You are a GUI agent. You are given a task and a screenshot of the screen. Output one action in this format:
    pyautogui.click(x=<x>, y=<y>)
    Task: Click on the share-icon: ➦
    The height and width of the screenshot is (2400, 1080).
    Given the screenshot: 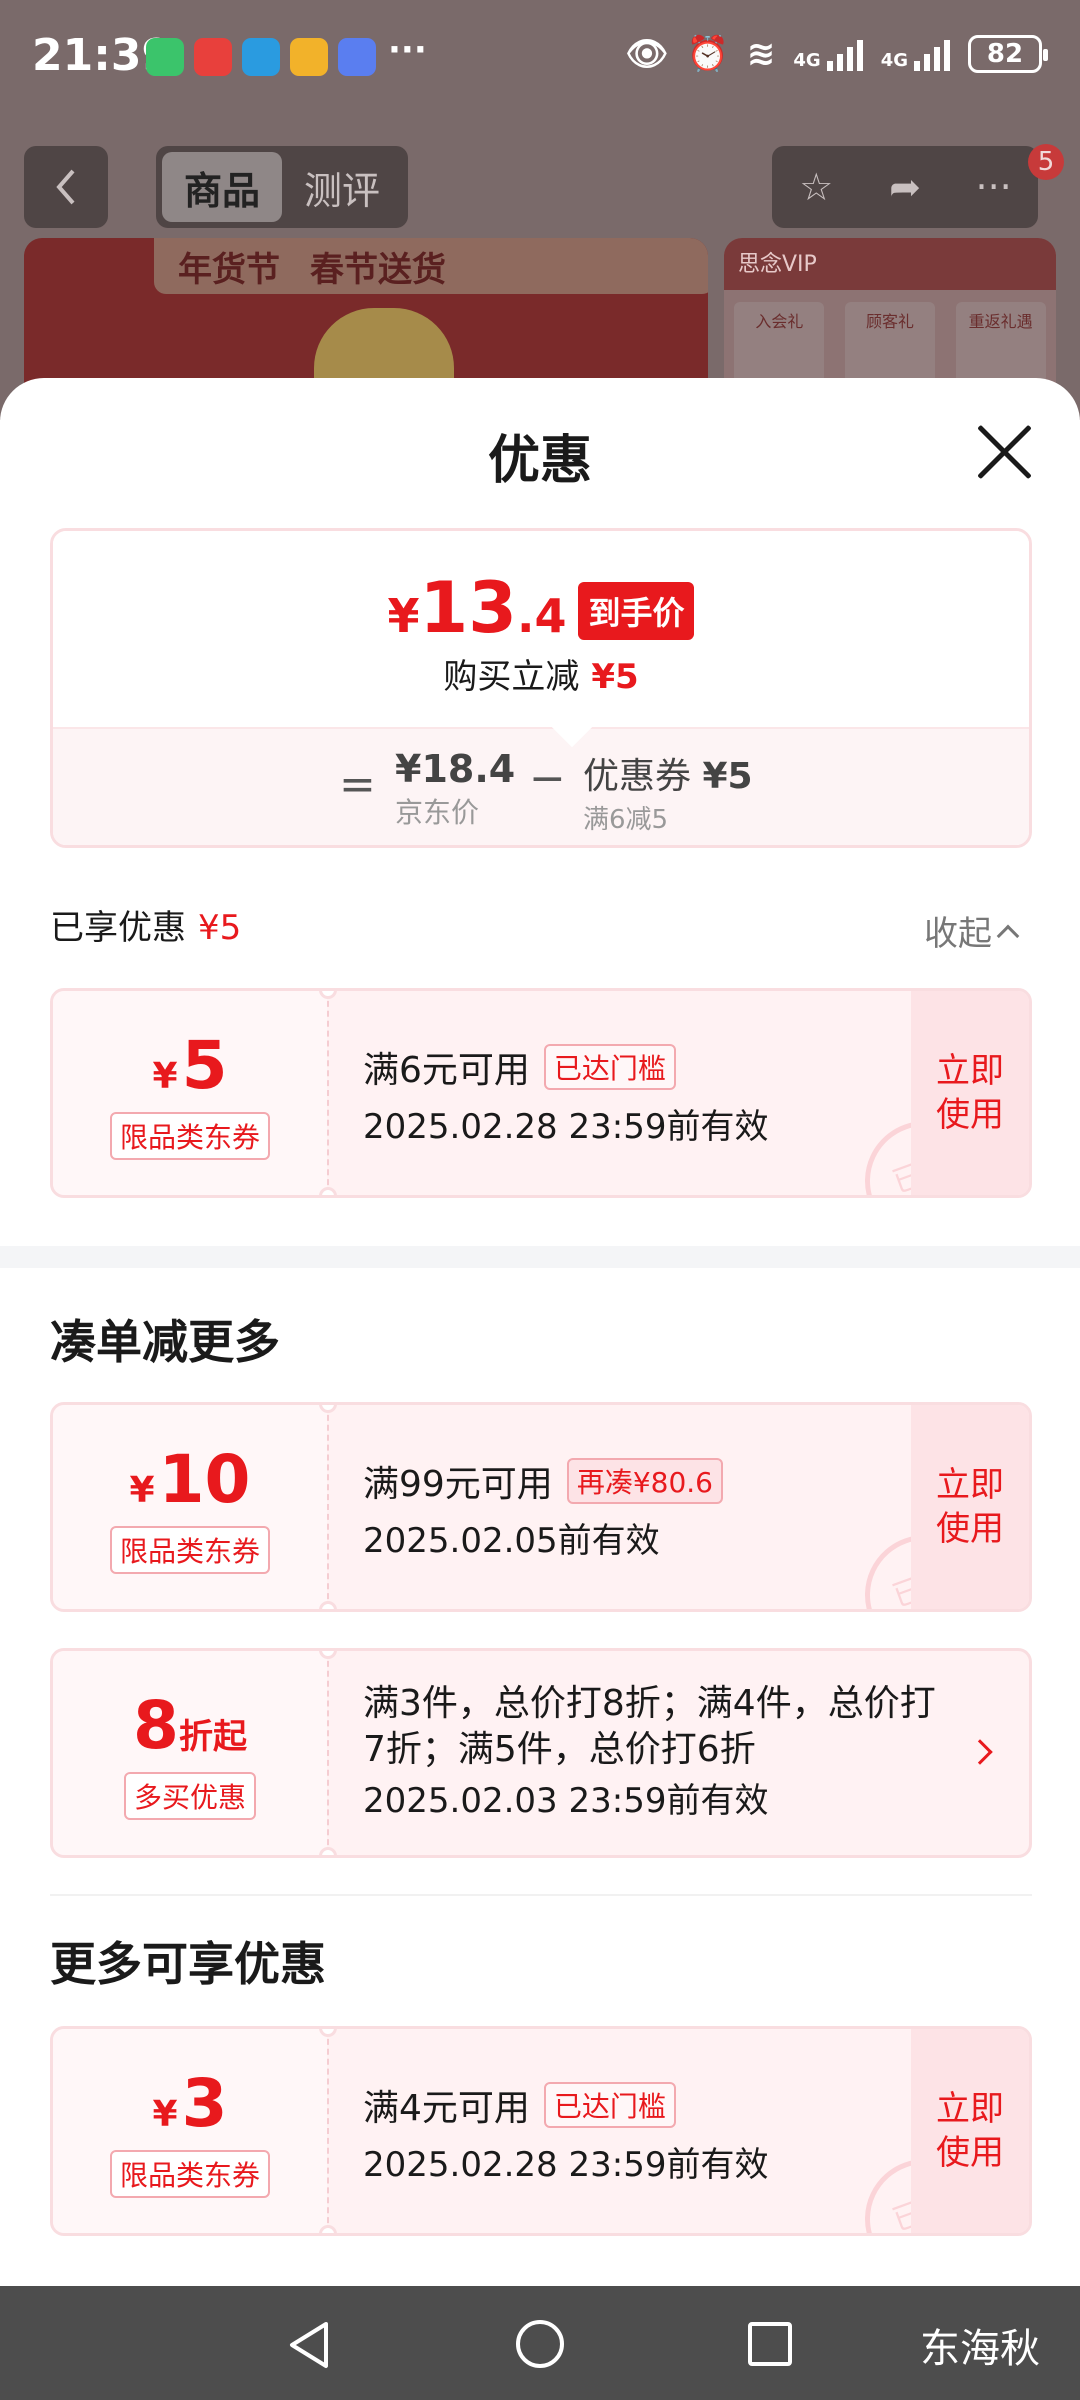 What is the action you would take?
    pyautogui.click(x=905, y=187)
    